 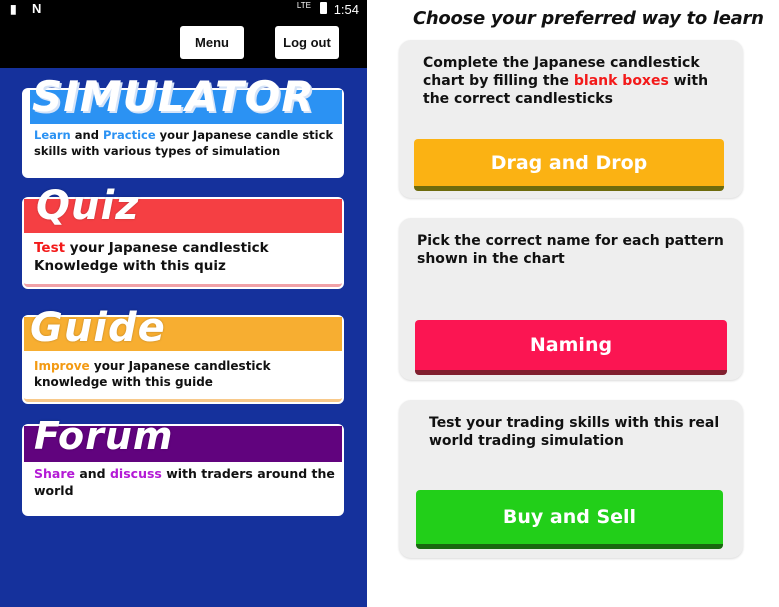 What do you see at coordinates (307, 42) in the screenshot?
I see `logout-button: Log out` at bounding box center [307, 42].